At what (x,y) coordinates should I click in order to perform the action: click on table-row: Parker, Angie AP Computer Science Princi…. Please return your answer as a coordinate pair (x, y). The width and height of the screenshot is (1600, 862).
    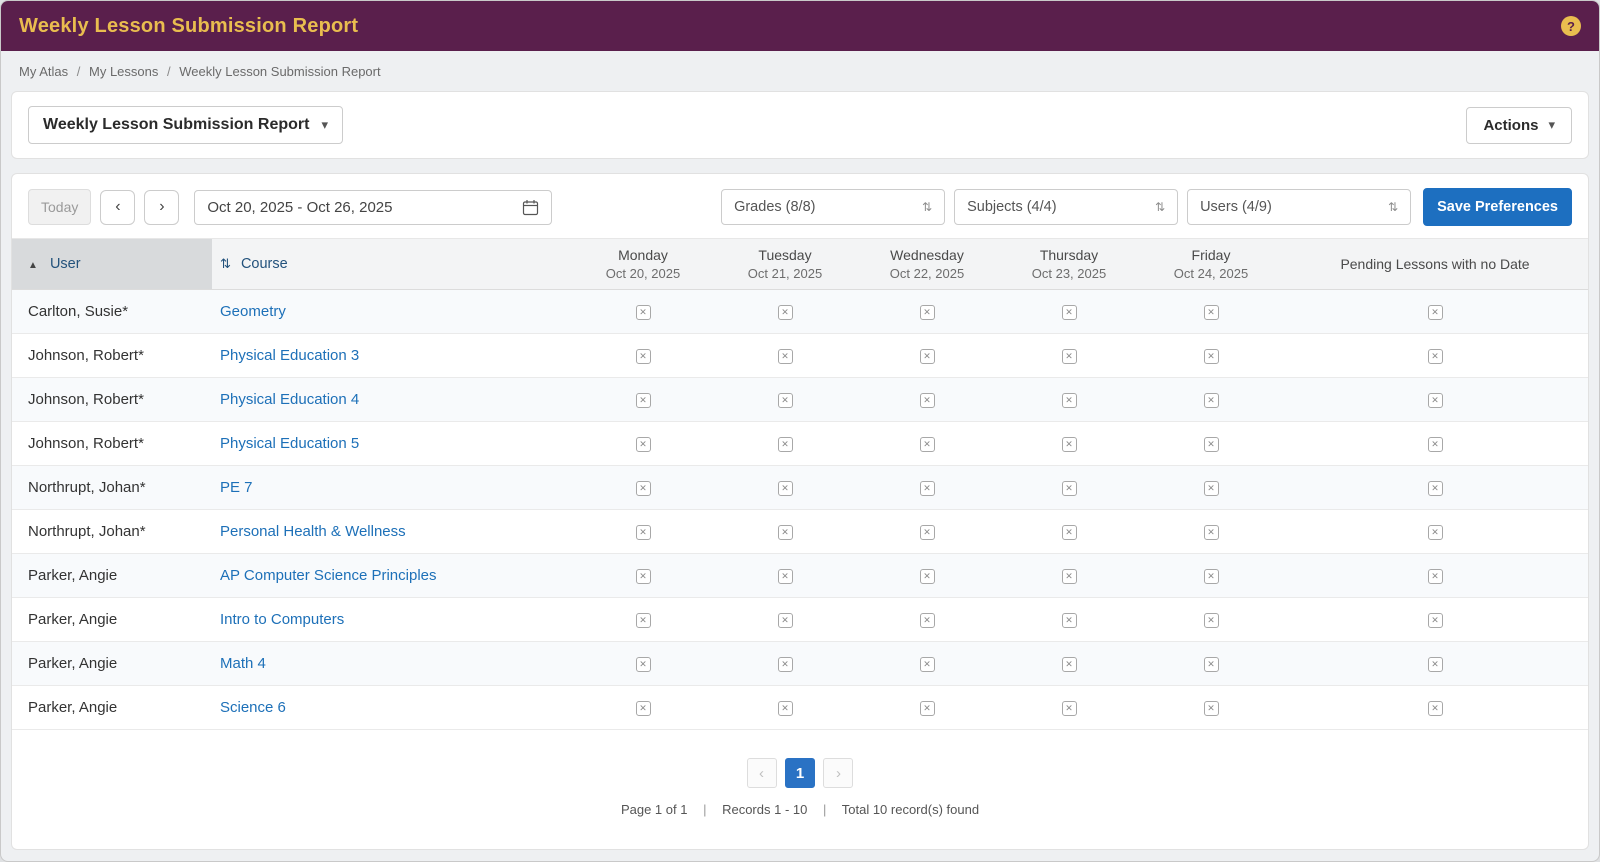
    Looking at the image, I should click on (800, 575).